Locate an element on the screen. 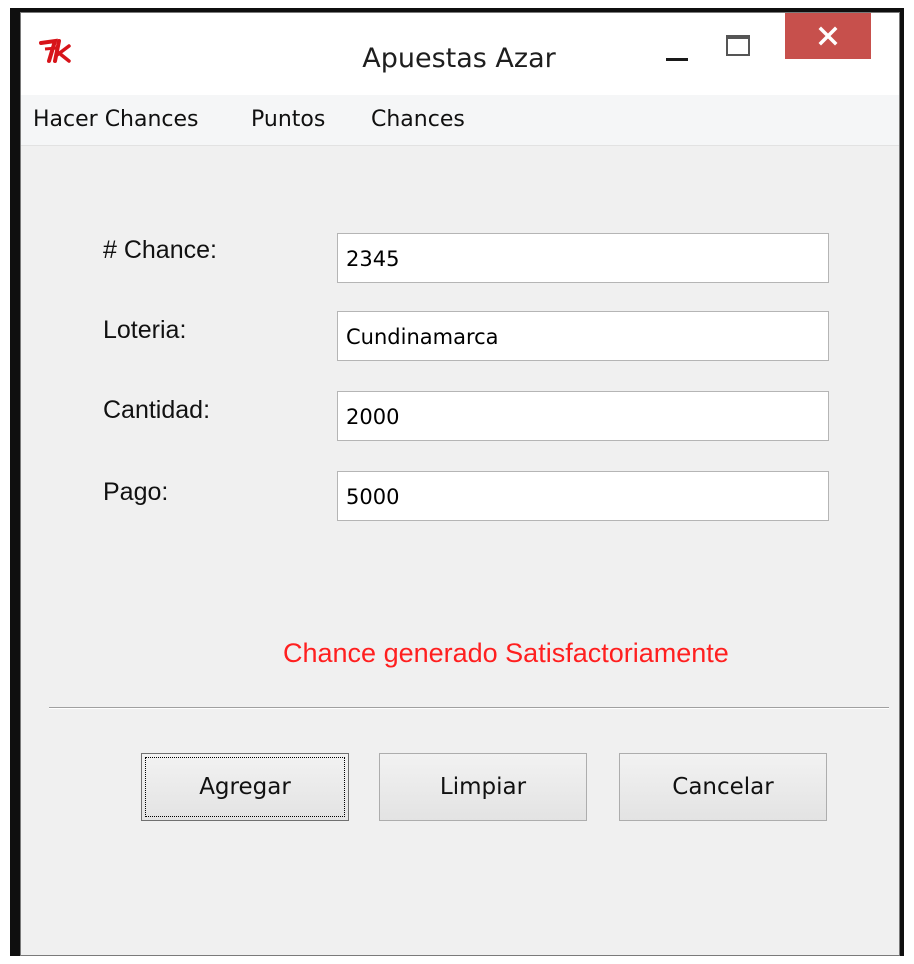 Image resolution: width=914 pixels, height=964 pixels. close-button is located at coordinates (828, 36).